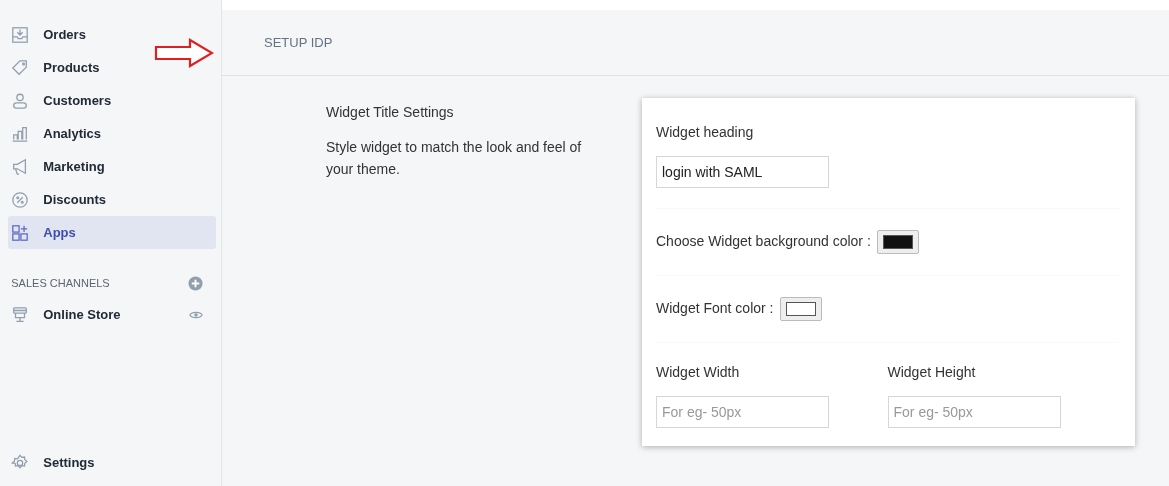 This screenshot has width=1169, height=486. Describe the element at coordinates (698, 372) in the screenshot. I see `field-label: Widget Width` at that location.